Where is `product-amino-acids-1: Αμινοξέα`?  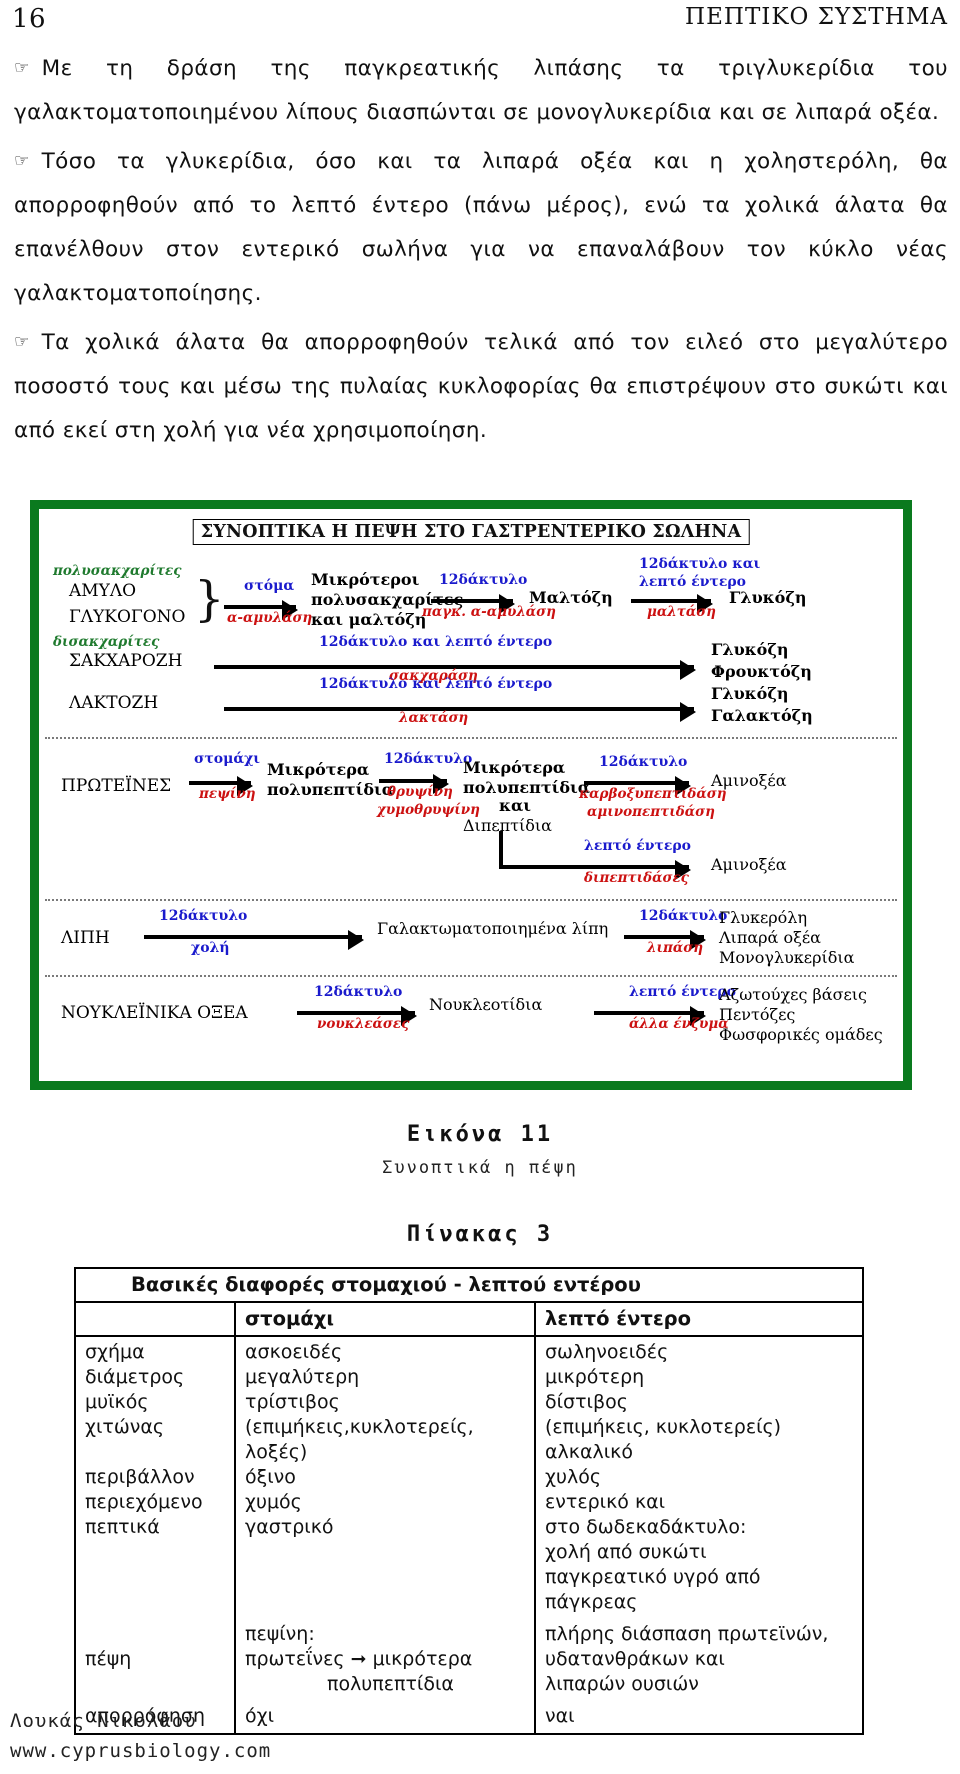
product-amino-acids-1: Αμινοξέα is located at coordinates (749, 780).